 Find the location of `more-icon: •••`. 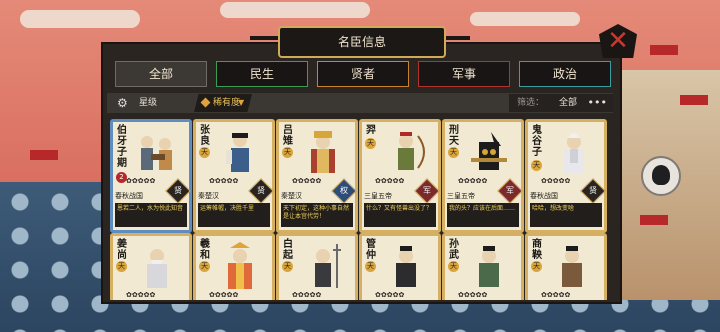

more-icon: ••• is located at coordinates (597, 103).